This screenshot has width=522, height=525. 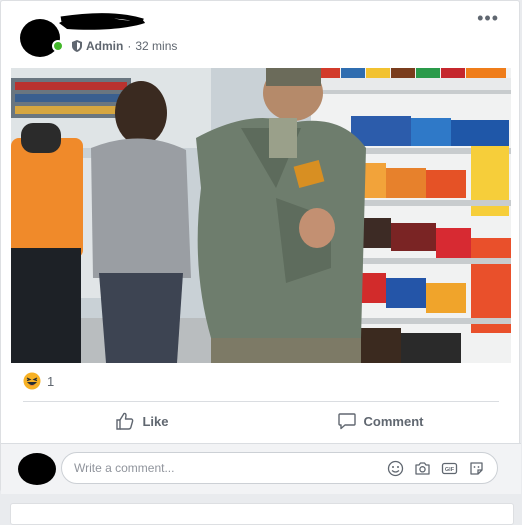 I want to click on profile-name-redacted, so click(x=102, y=22).